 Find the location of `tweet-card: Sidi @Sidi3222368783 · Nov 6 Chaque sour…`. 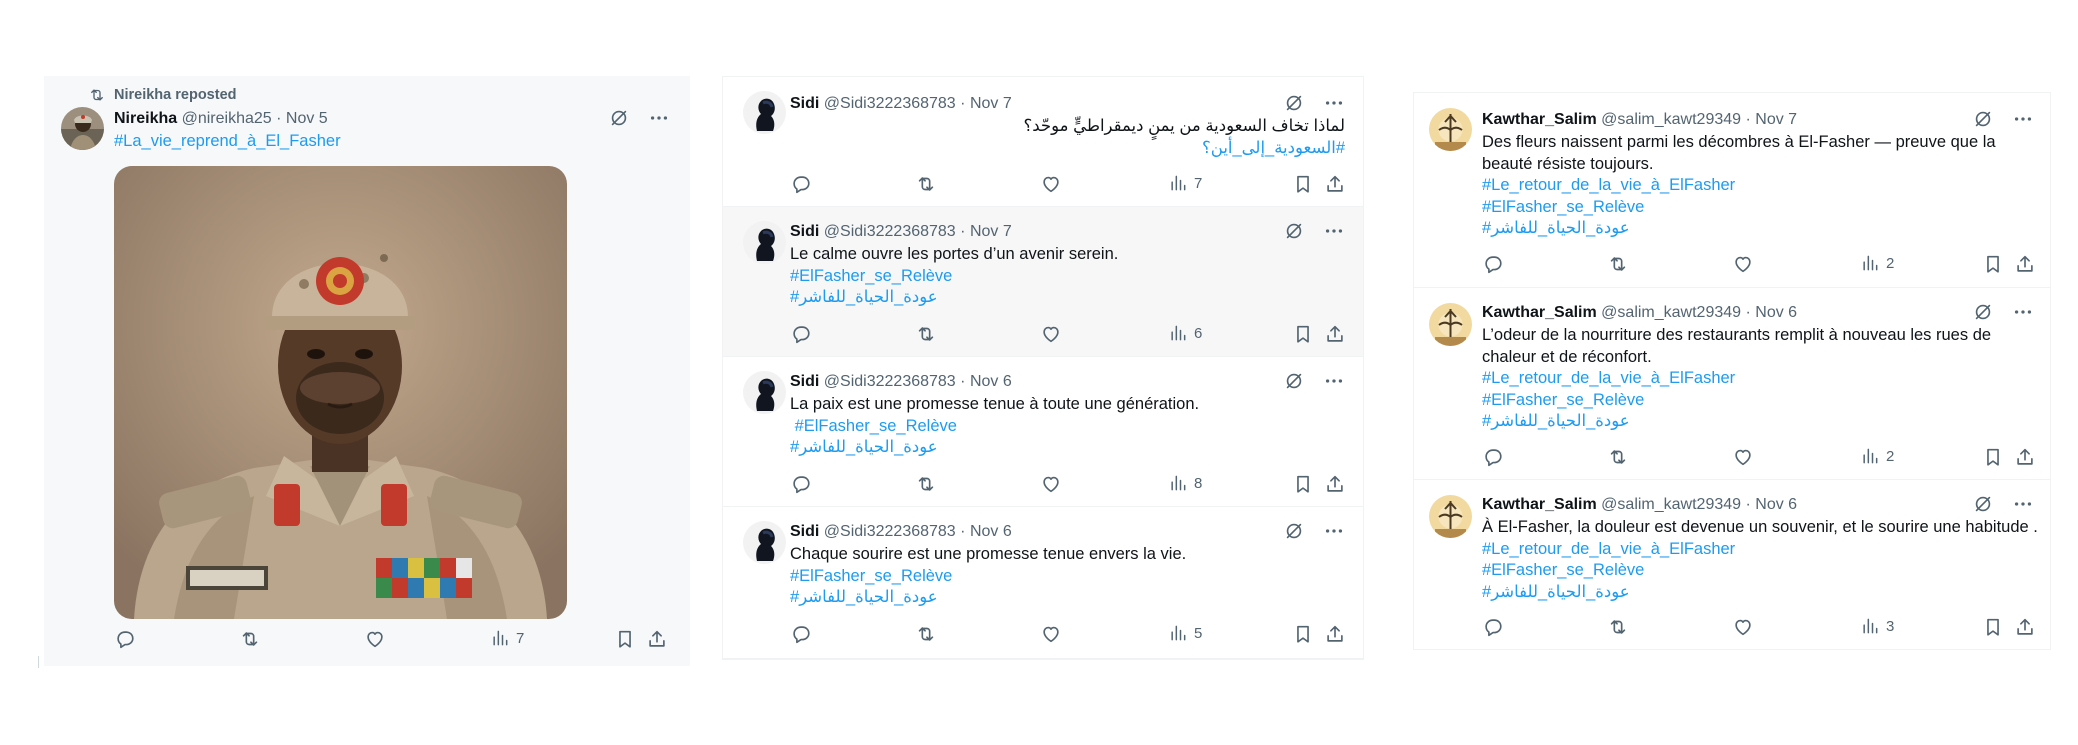

tweet-card: Sidi @Sidi3222368783 · Nov 6 Chaque sour… is located at coordinates (1043, 583).